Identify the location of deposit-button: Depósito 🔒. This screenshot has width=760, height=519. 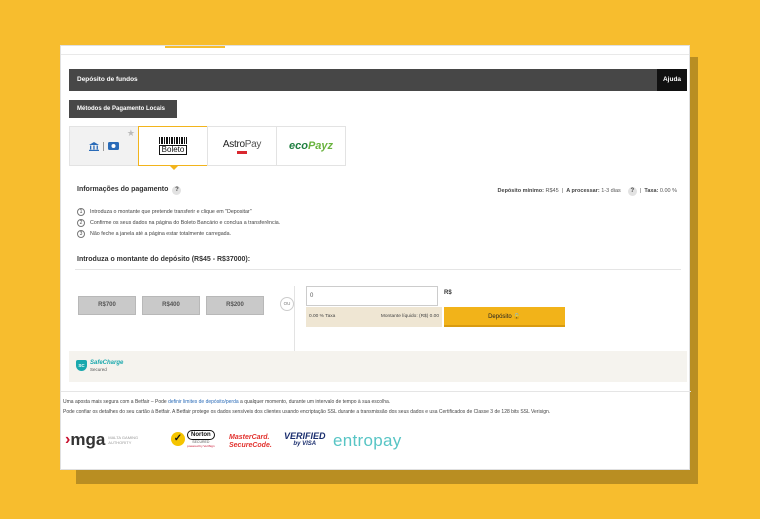
(504, 317).